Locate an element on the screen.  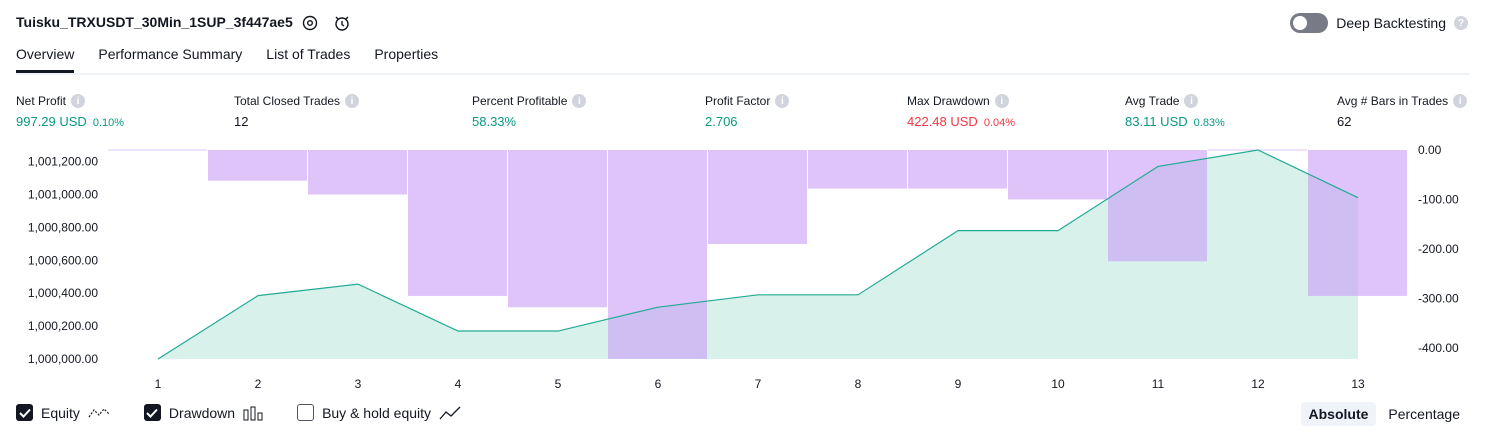
help-icon: ? is located at coordinates (1461, 23).